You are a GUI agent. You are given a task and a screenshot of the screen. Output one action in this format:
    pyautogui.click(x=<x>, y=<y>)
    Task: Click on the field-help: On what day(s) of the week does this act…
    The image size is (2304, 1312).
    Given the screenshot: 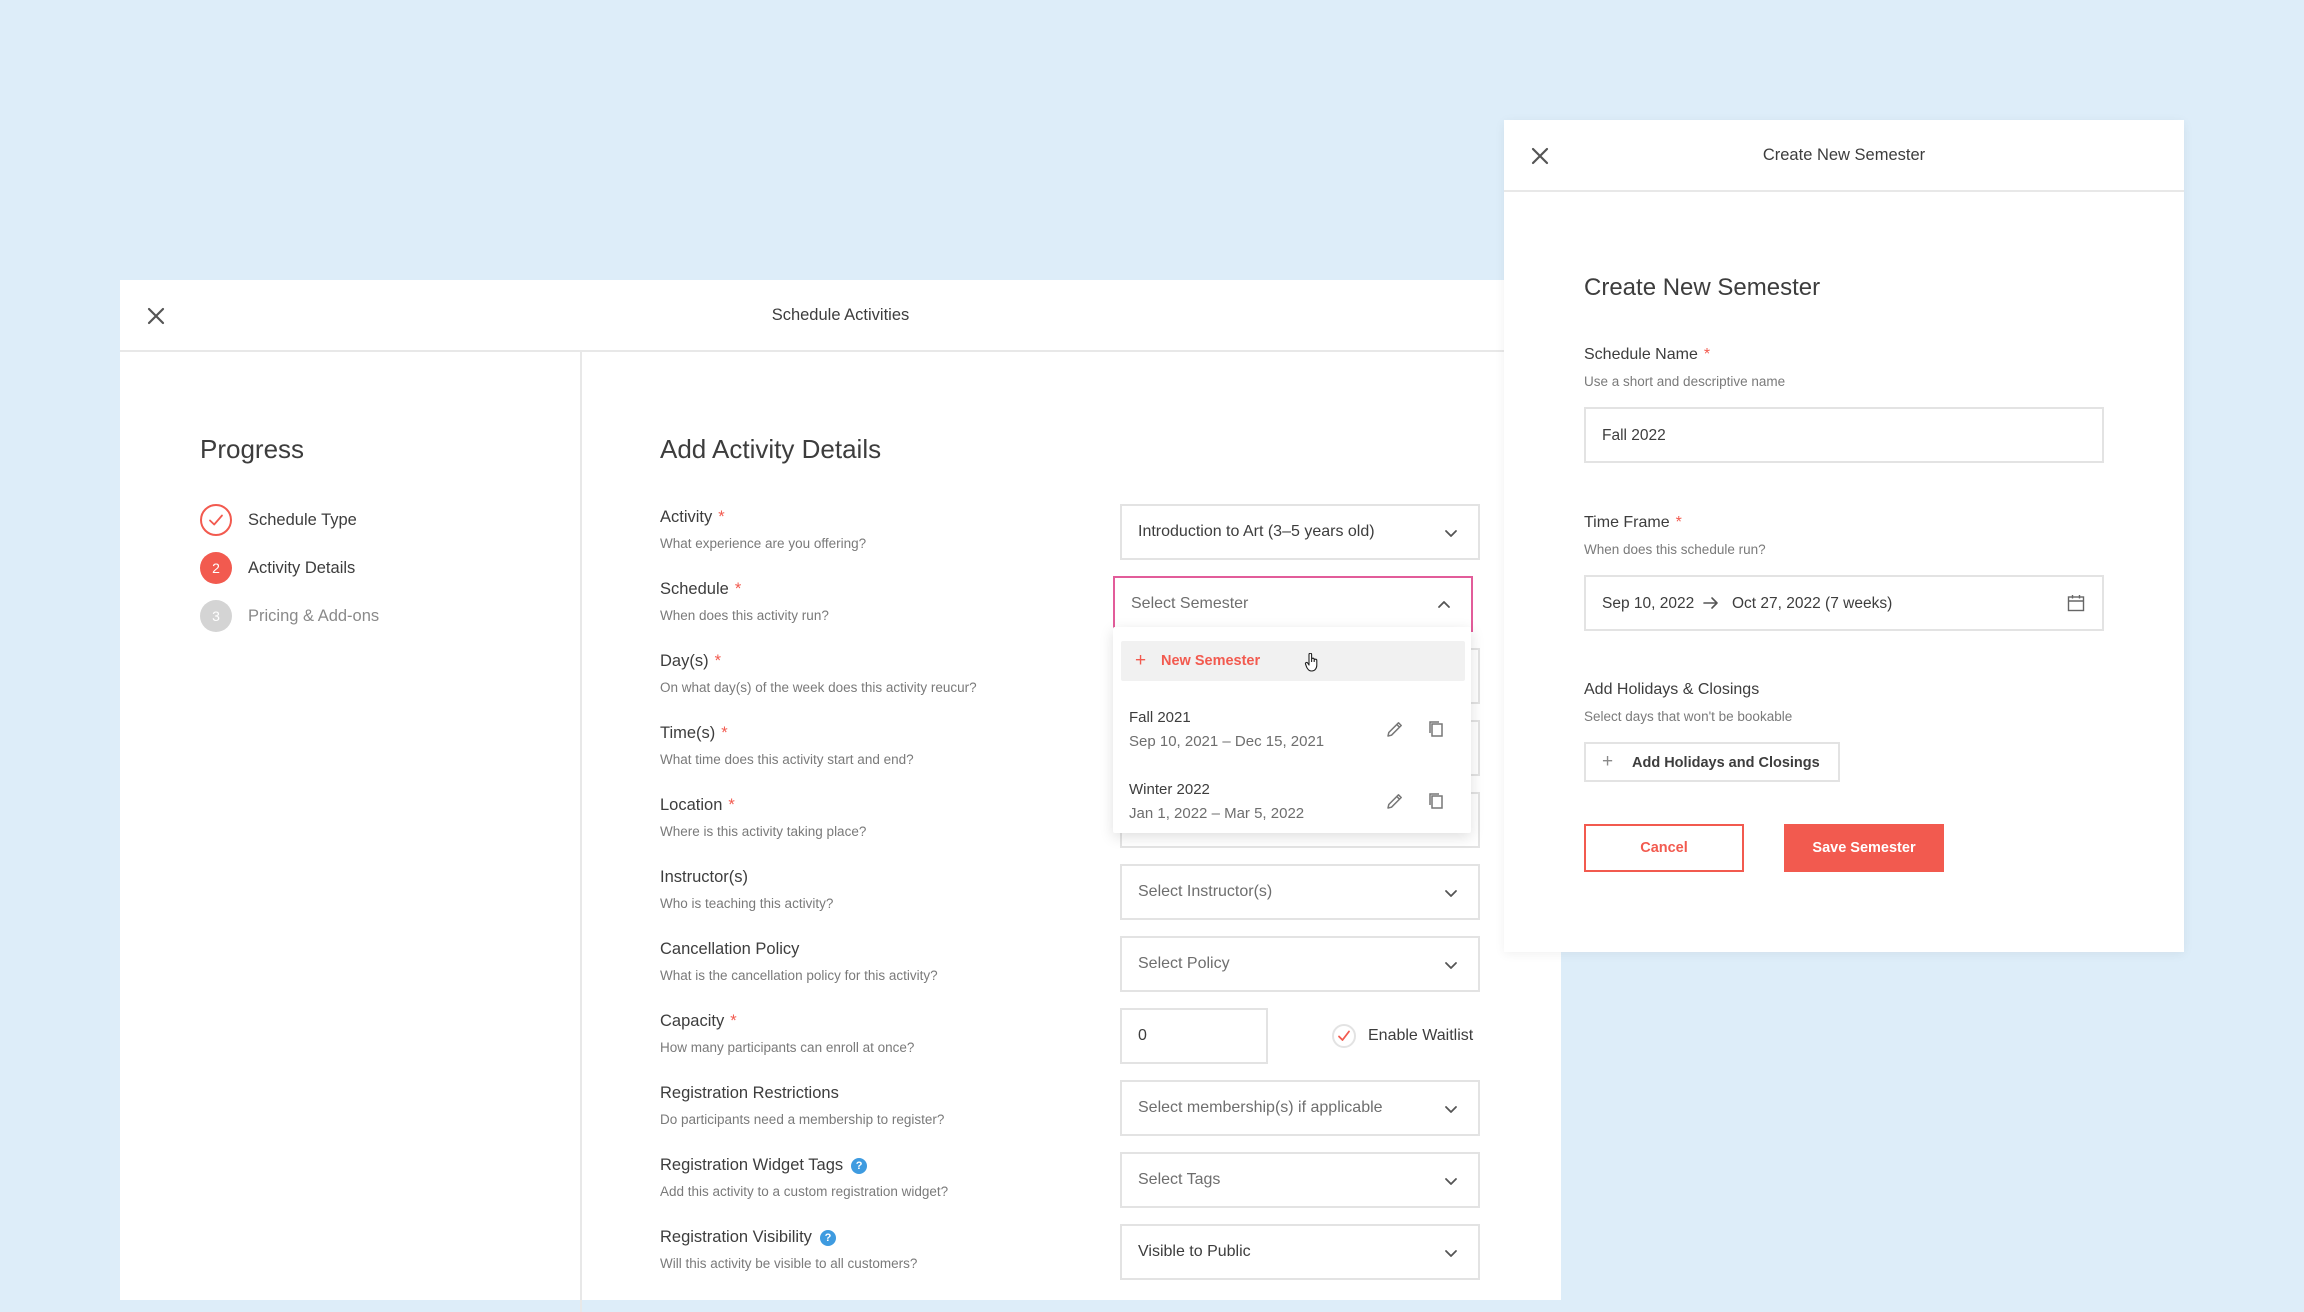 What is the action you would take?
    pyautogui.click(x=818, y=687)
    